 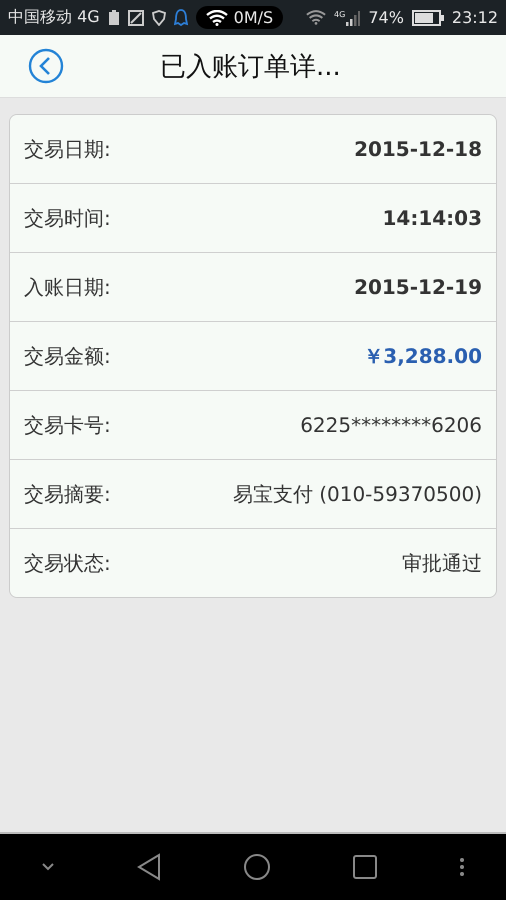 What do you see at coordinates (47, 867) in the screenshot?
I see `collapse-button` at bounding box center [47, 867].